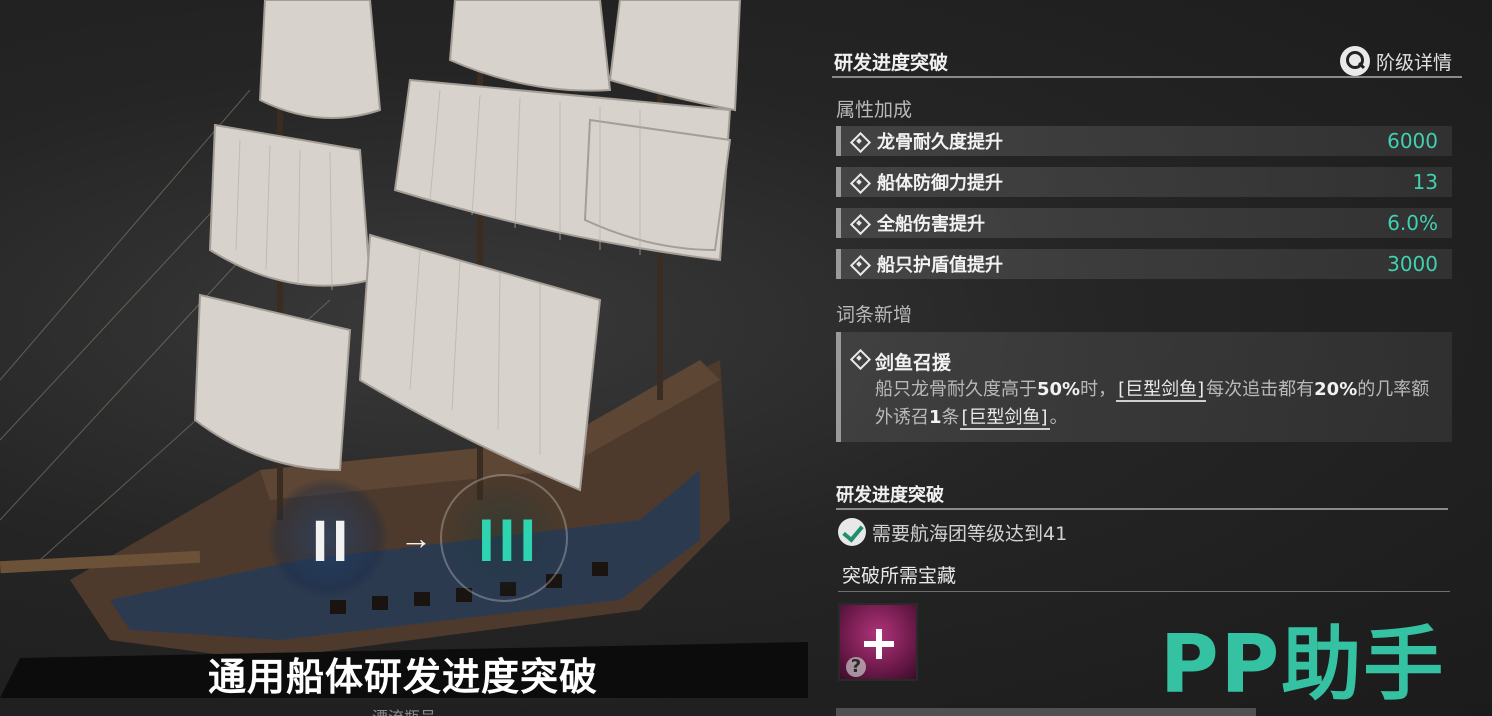 The image size is (1492, 716). I want to click on treasure-title: 突破所需宝藏, so click(899, 576).